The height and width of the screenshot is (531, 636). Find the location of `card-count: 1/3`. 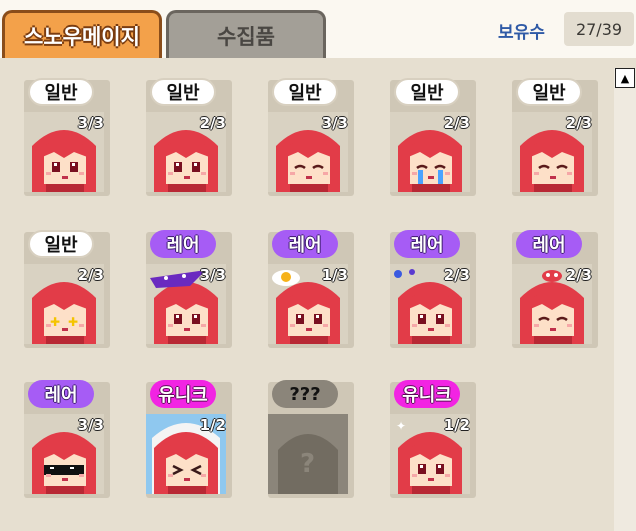

card-count: 1/3 is located at coordinates (334, 275).